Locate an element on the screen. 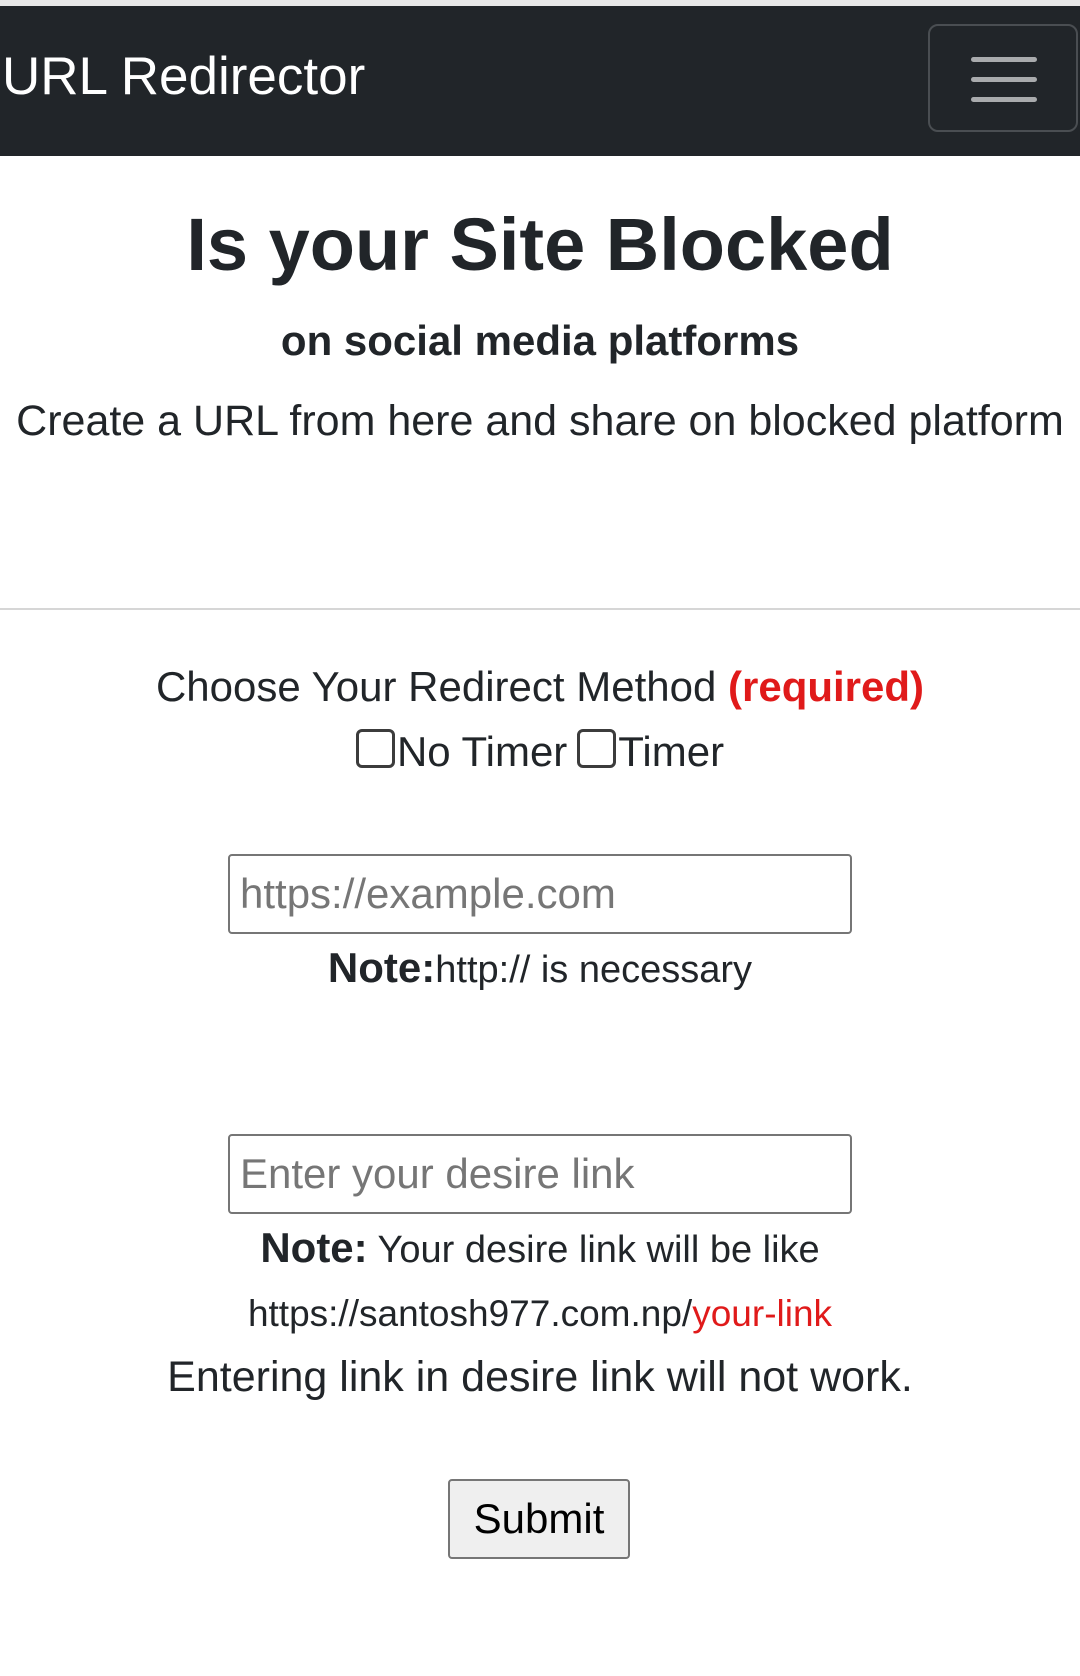 The width and height of the screenshot is (1080, 1676). option-timer: Timer is located at coordinates (650, 752).